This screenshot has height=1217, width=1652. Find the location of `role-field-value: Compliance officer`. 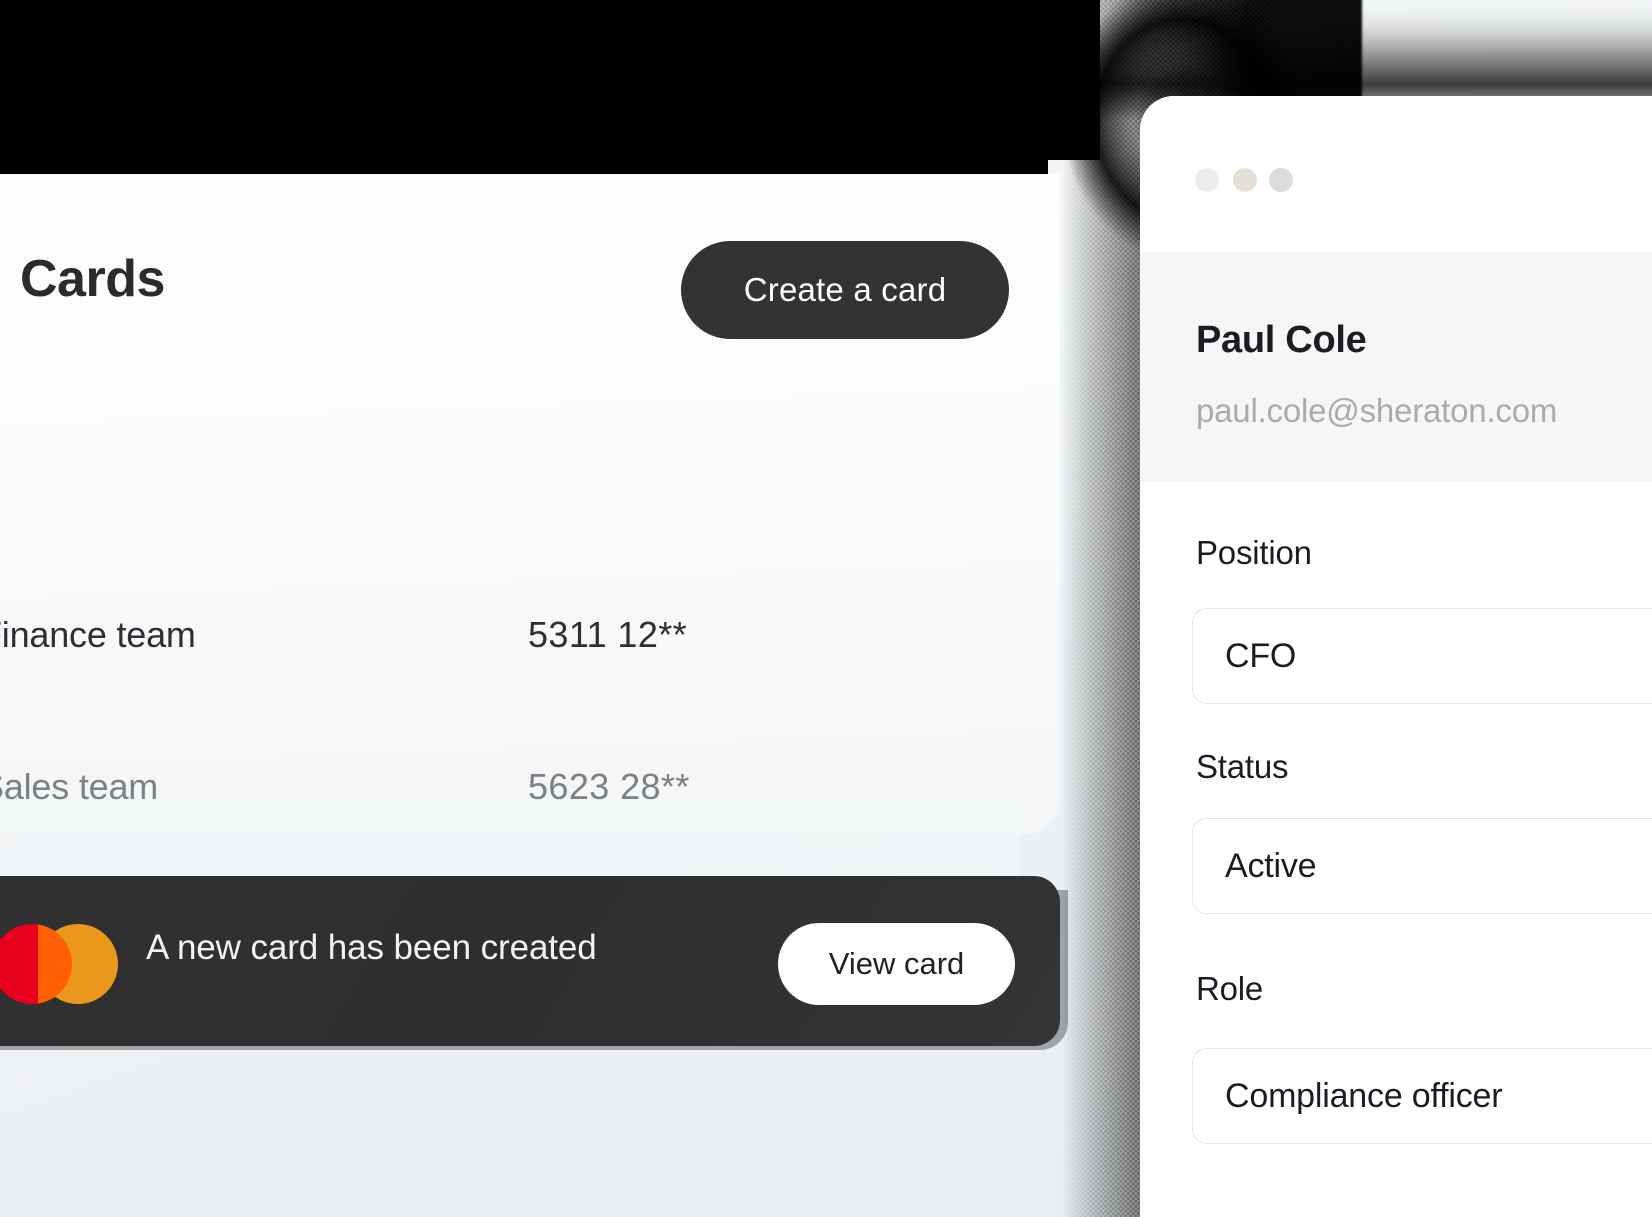

role-field-value: Compliance officer is located at coordinates (1364, 1096).